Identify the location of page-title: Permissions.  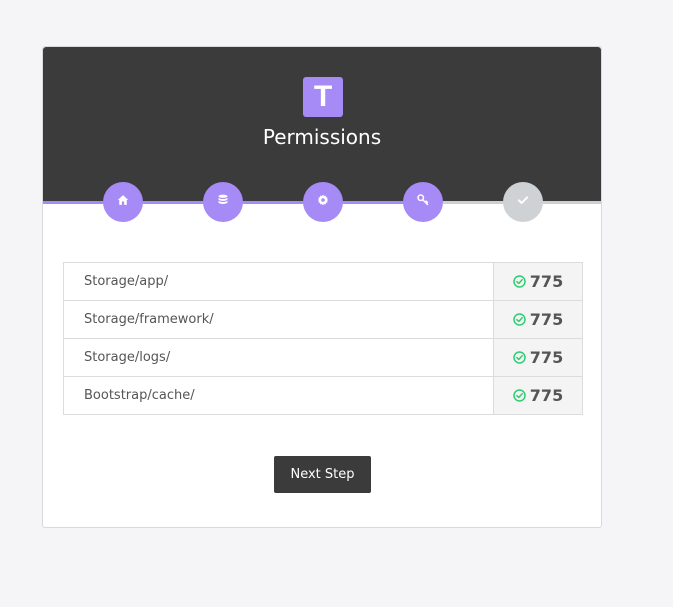
(322, 137).